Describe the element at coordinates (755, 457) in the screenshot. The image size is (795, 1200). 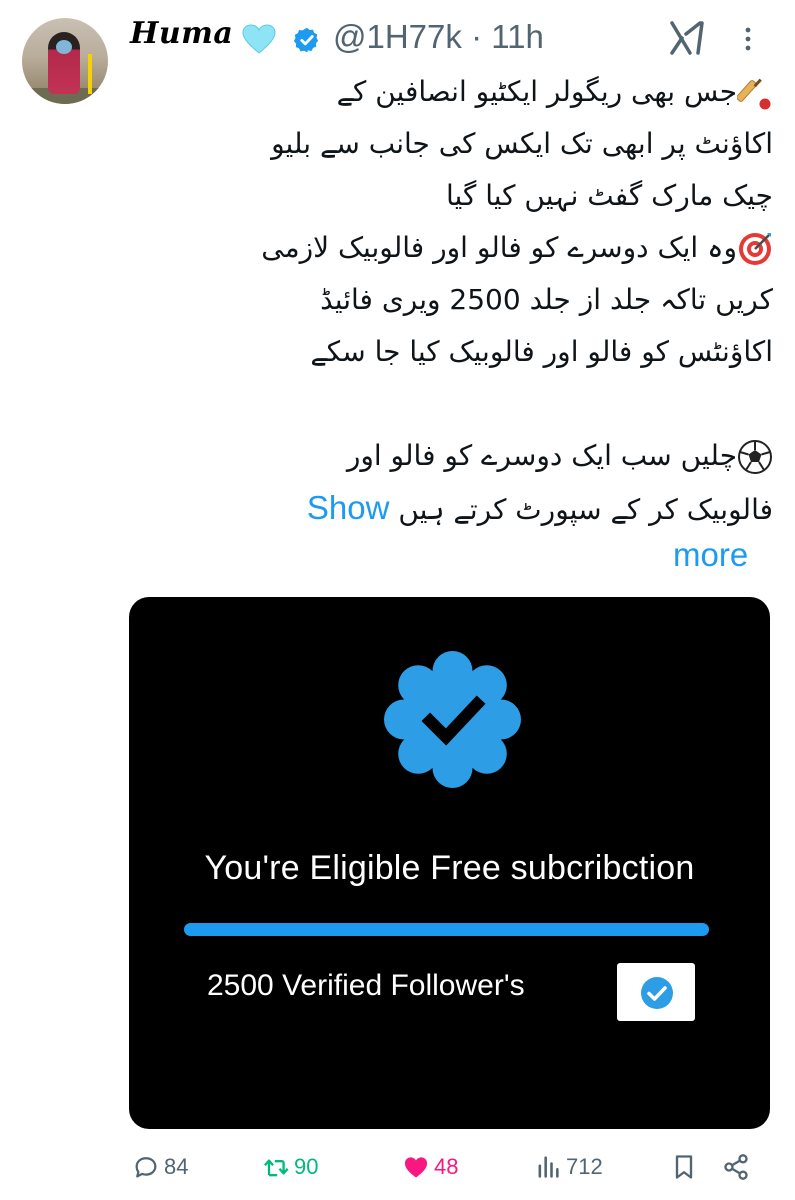
I see `soccer-ball-emoji-icon` at that location.